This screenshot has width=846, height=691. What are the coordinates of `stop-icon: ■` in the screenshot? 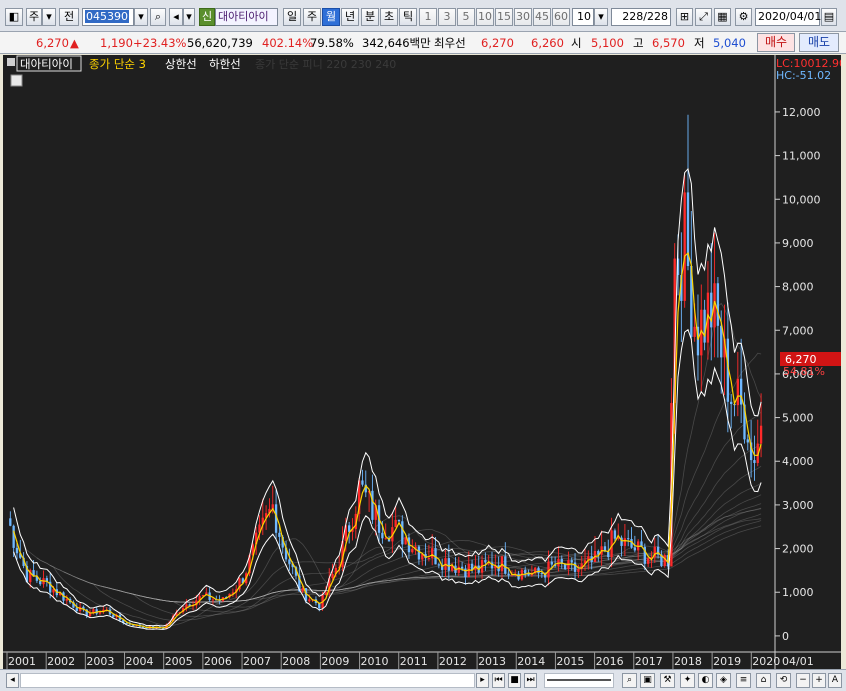 It's located at (514, 680).